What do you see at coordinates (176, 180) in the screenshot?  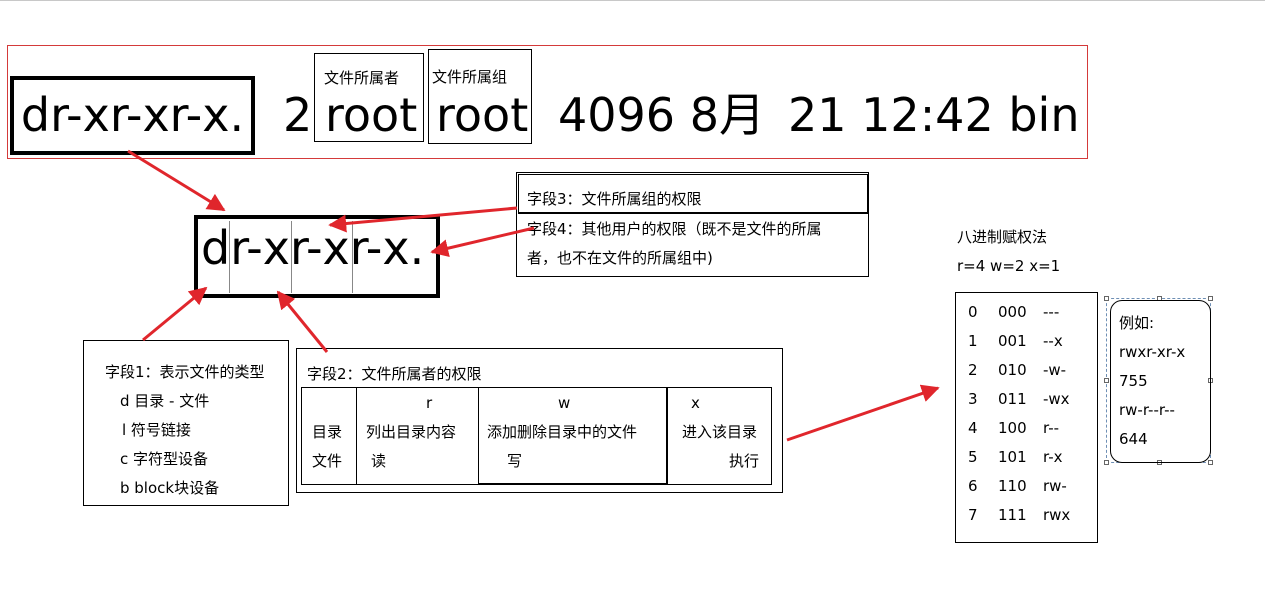 I see `arrow-top-to-middle` at bounding box center [176, 180].